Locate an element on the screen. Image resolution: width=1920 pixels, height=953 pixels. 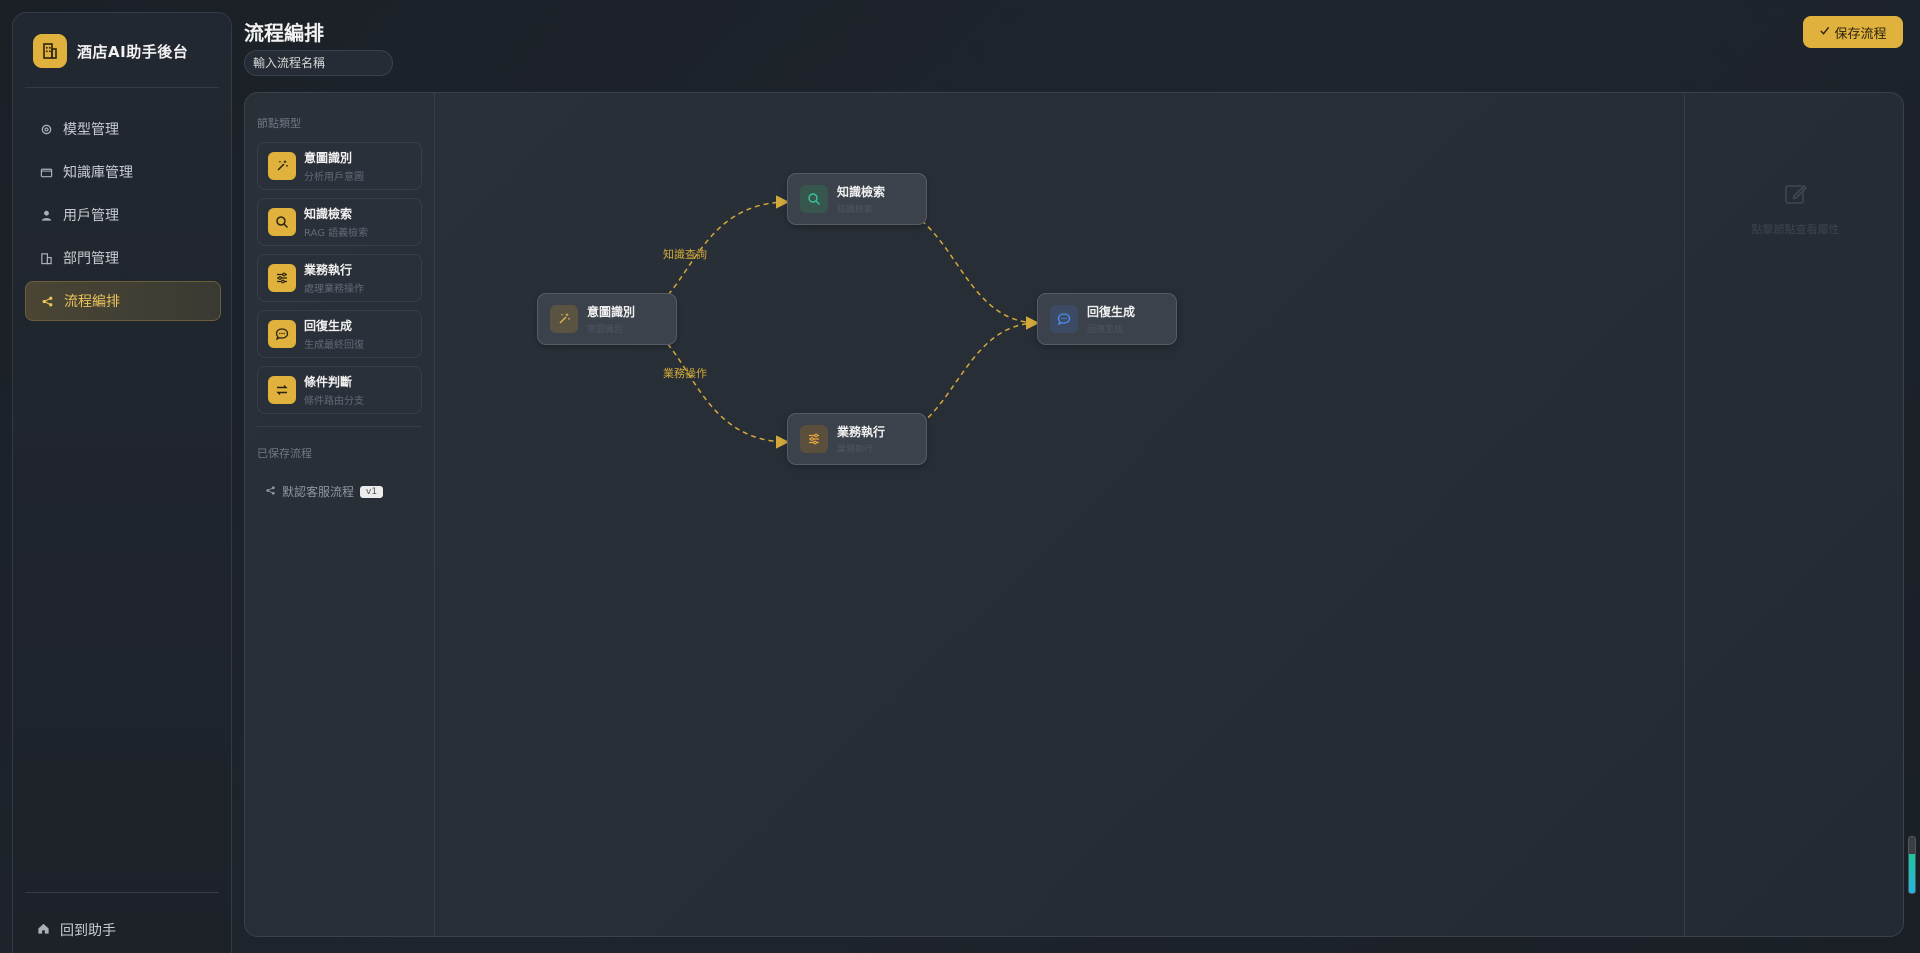
palette-node-desc: RAG 語義檢索 is located at coordinates (336, 233).